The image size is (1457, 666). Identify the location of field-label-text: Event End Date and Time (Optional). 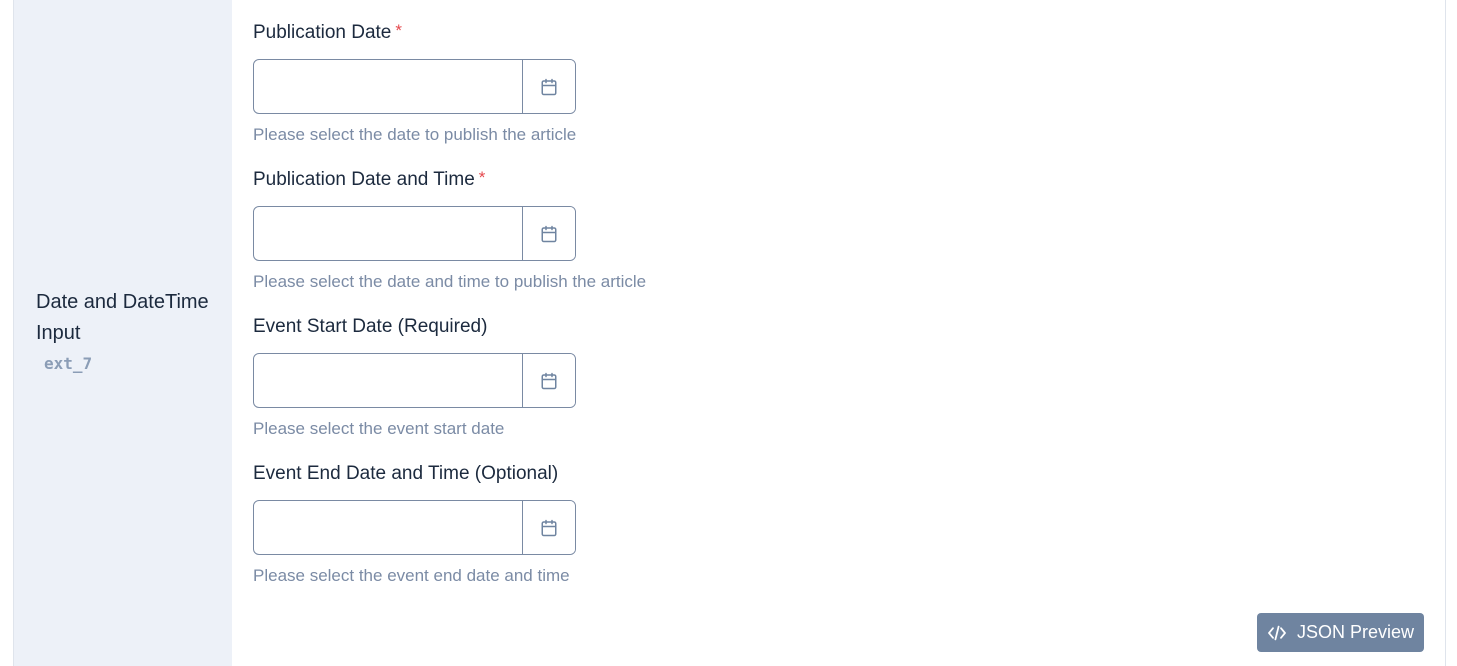
(406, 473).